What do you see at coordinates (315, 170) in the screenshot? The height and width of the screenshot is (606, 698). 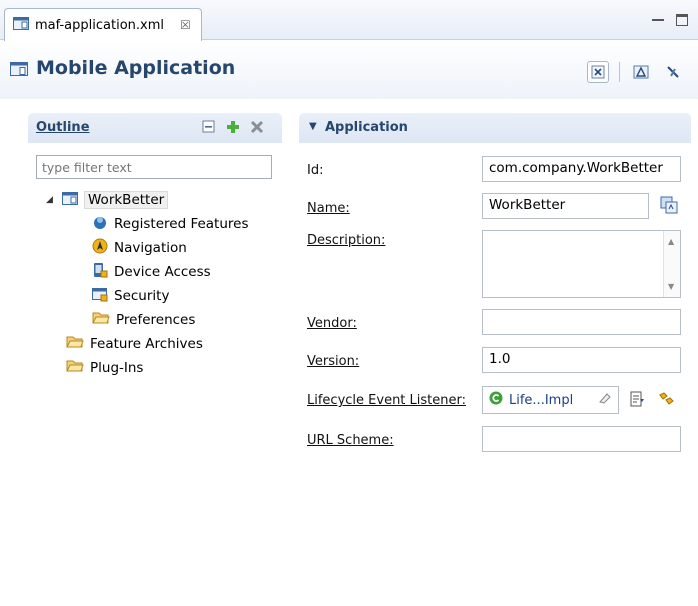 I see `id-label: Id:` at bounding box center [315, 170].